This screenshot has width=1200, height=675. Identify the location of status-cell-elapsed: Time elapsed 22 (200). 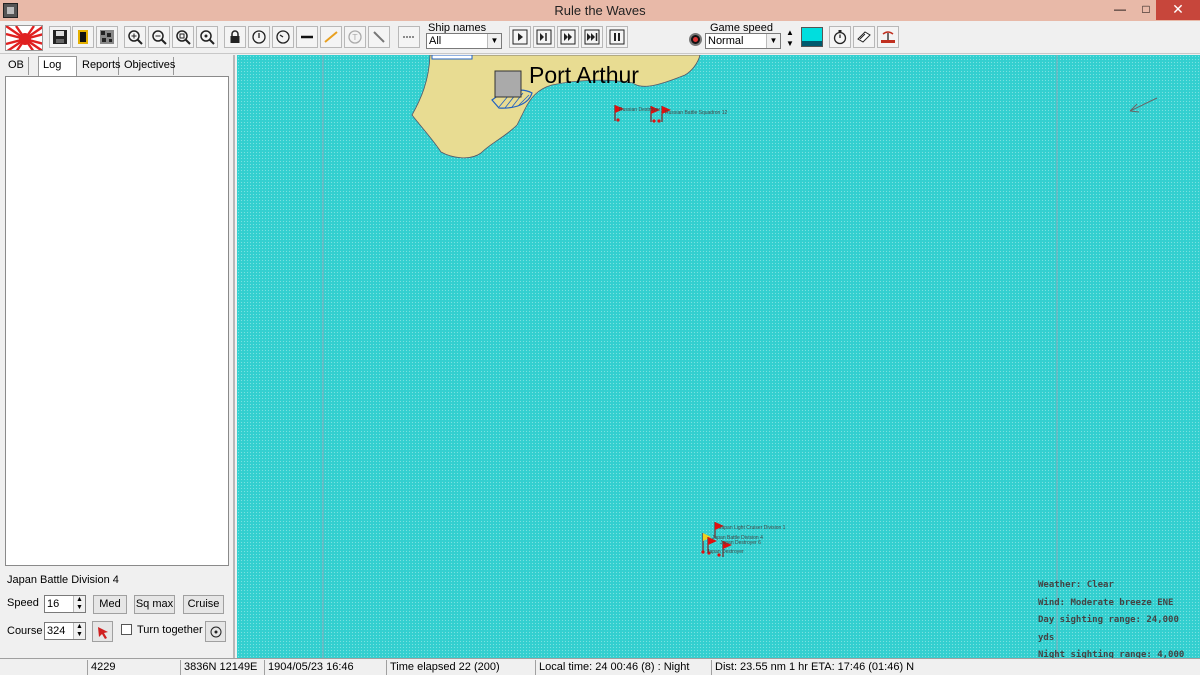
(460, 667).